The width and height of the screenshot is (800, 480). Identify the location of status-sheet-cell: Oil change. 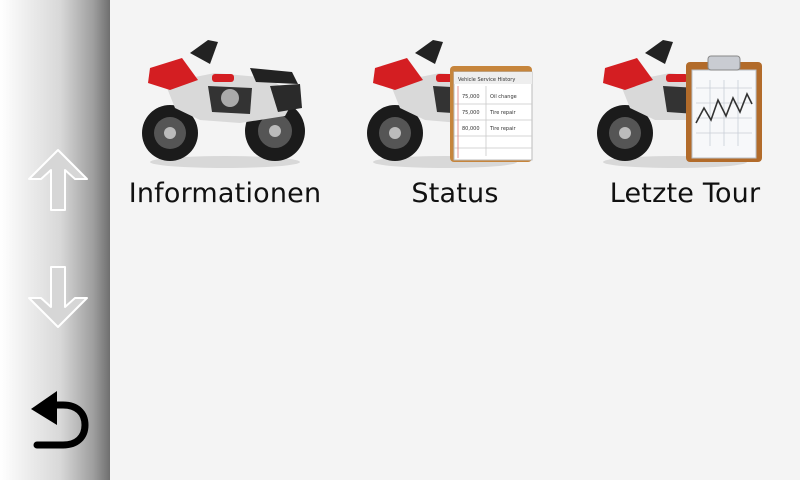
(503, 97).